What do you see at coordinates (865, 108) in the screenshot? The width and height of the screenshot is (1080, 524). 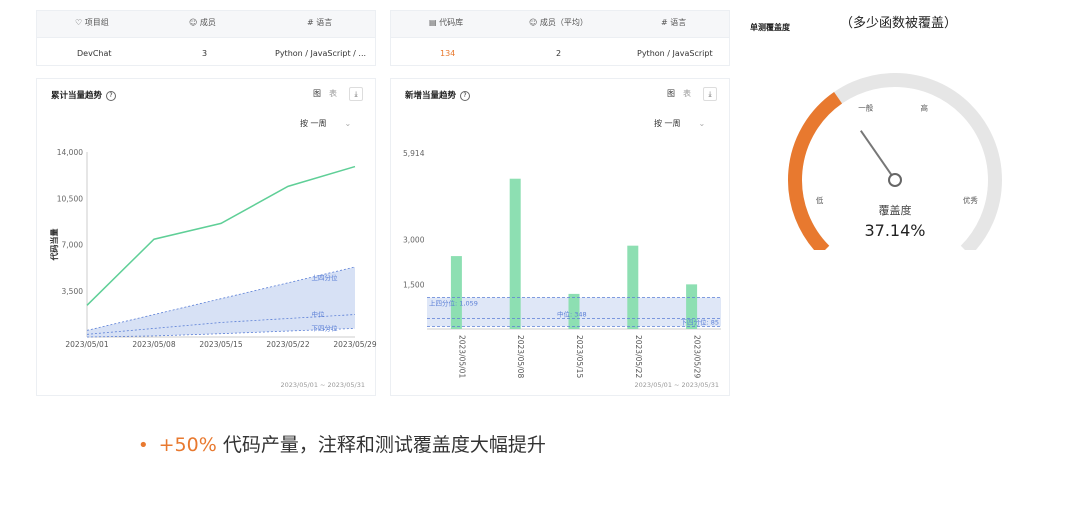 I see `gauge-scale-label: 一般` at bounding box center [865, 108].